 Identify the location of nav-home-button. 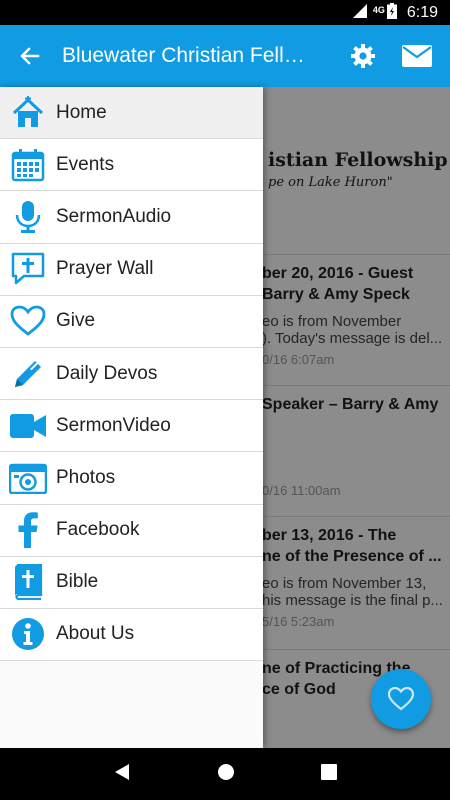
(226, 774).